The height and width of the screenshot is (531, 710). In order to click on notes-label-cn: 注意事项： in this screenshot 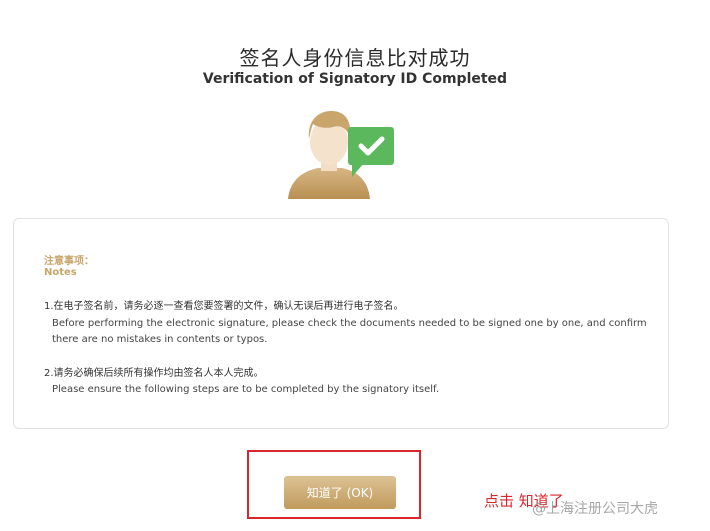, I will do `click(69, 261)`.